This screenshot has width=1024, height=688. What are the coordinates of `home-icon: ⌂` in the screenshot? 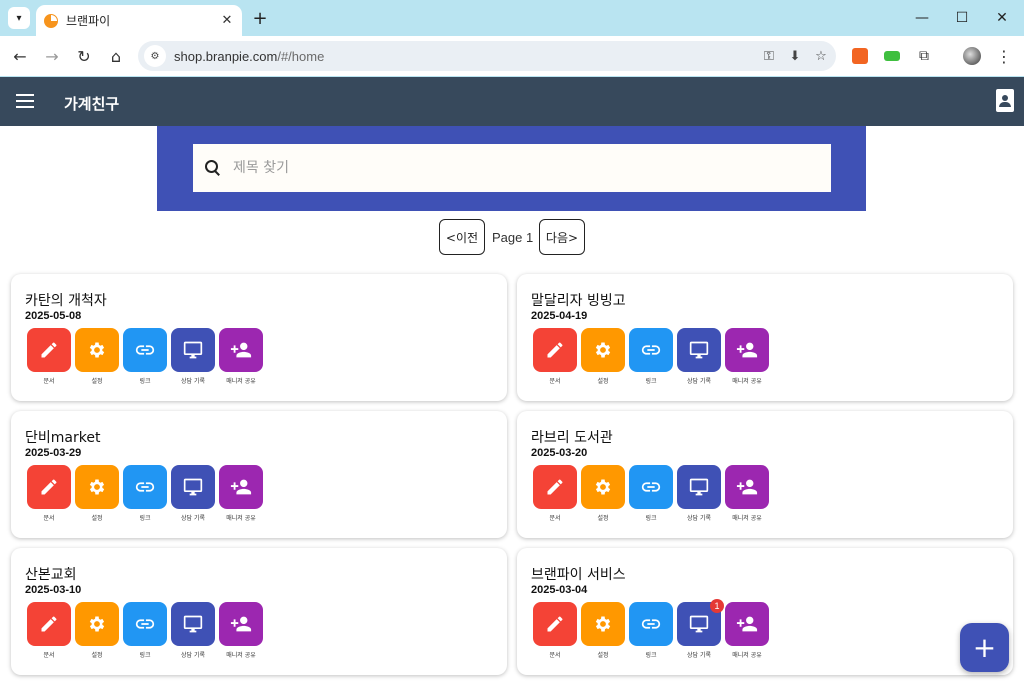 It's located at (116, 56).